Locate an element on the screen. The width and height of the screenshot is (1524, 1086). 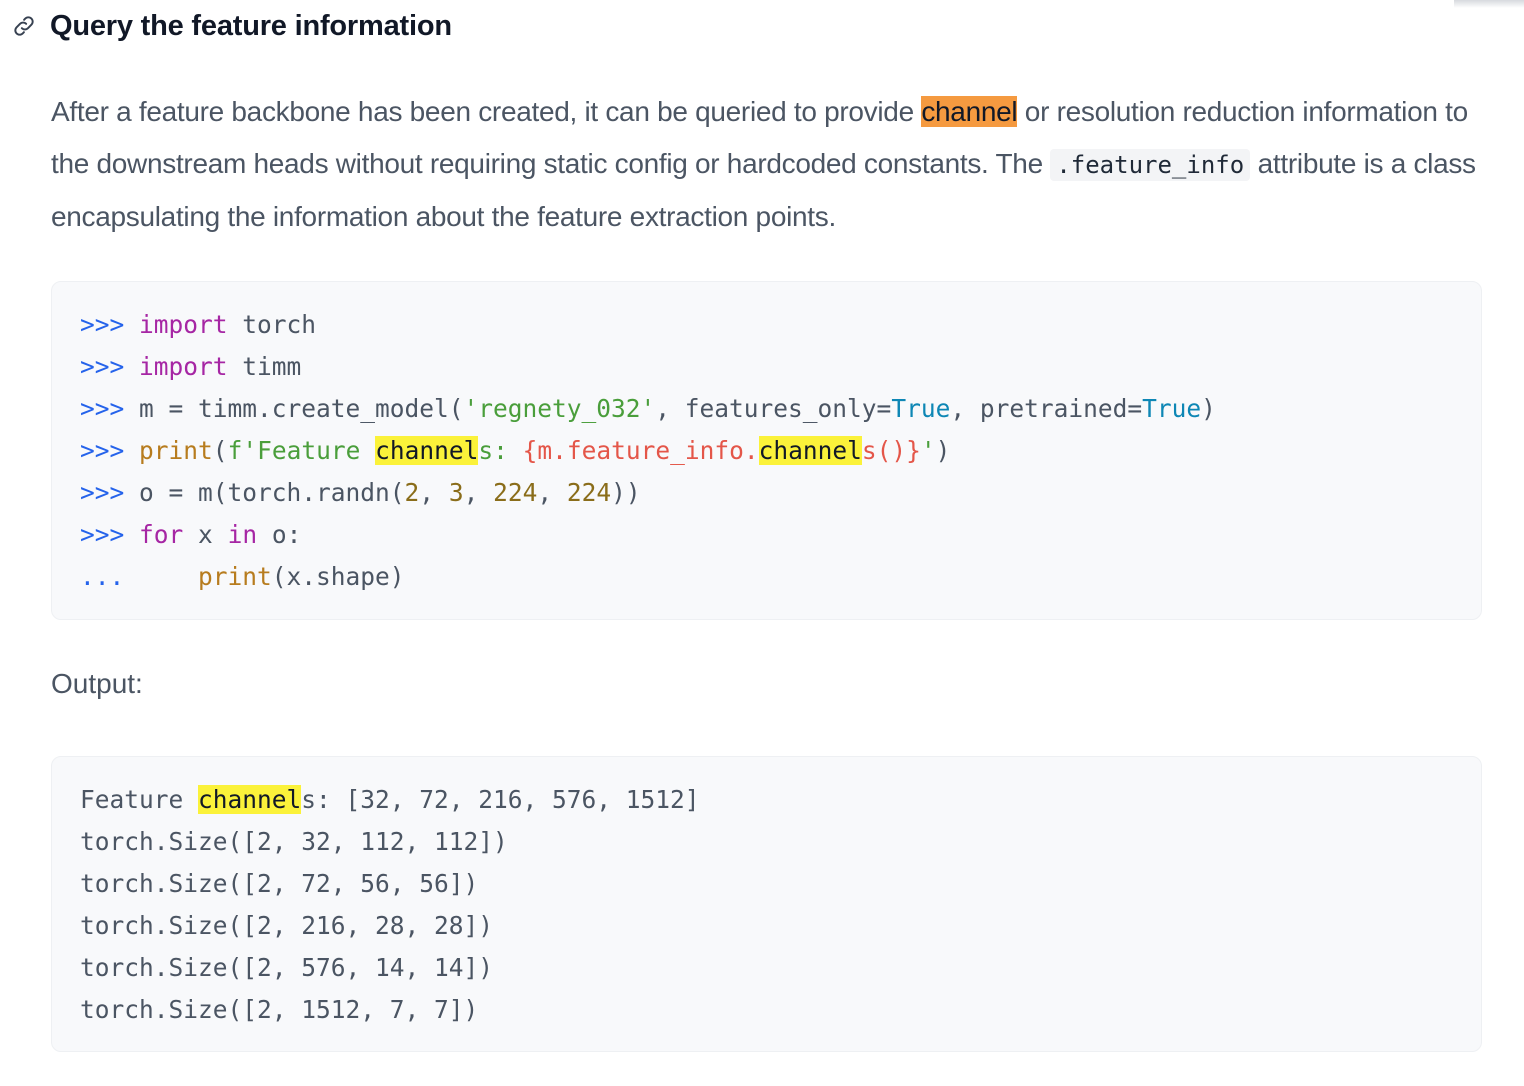
output-line: torch.Size([2, 576, 14, 14]) is located at coordinates (287, 967).